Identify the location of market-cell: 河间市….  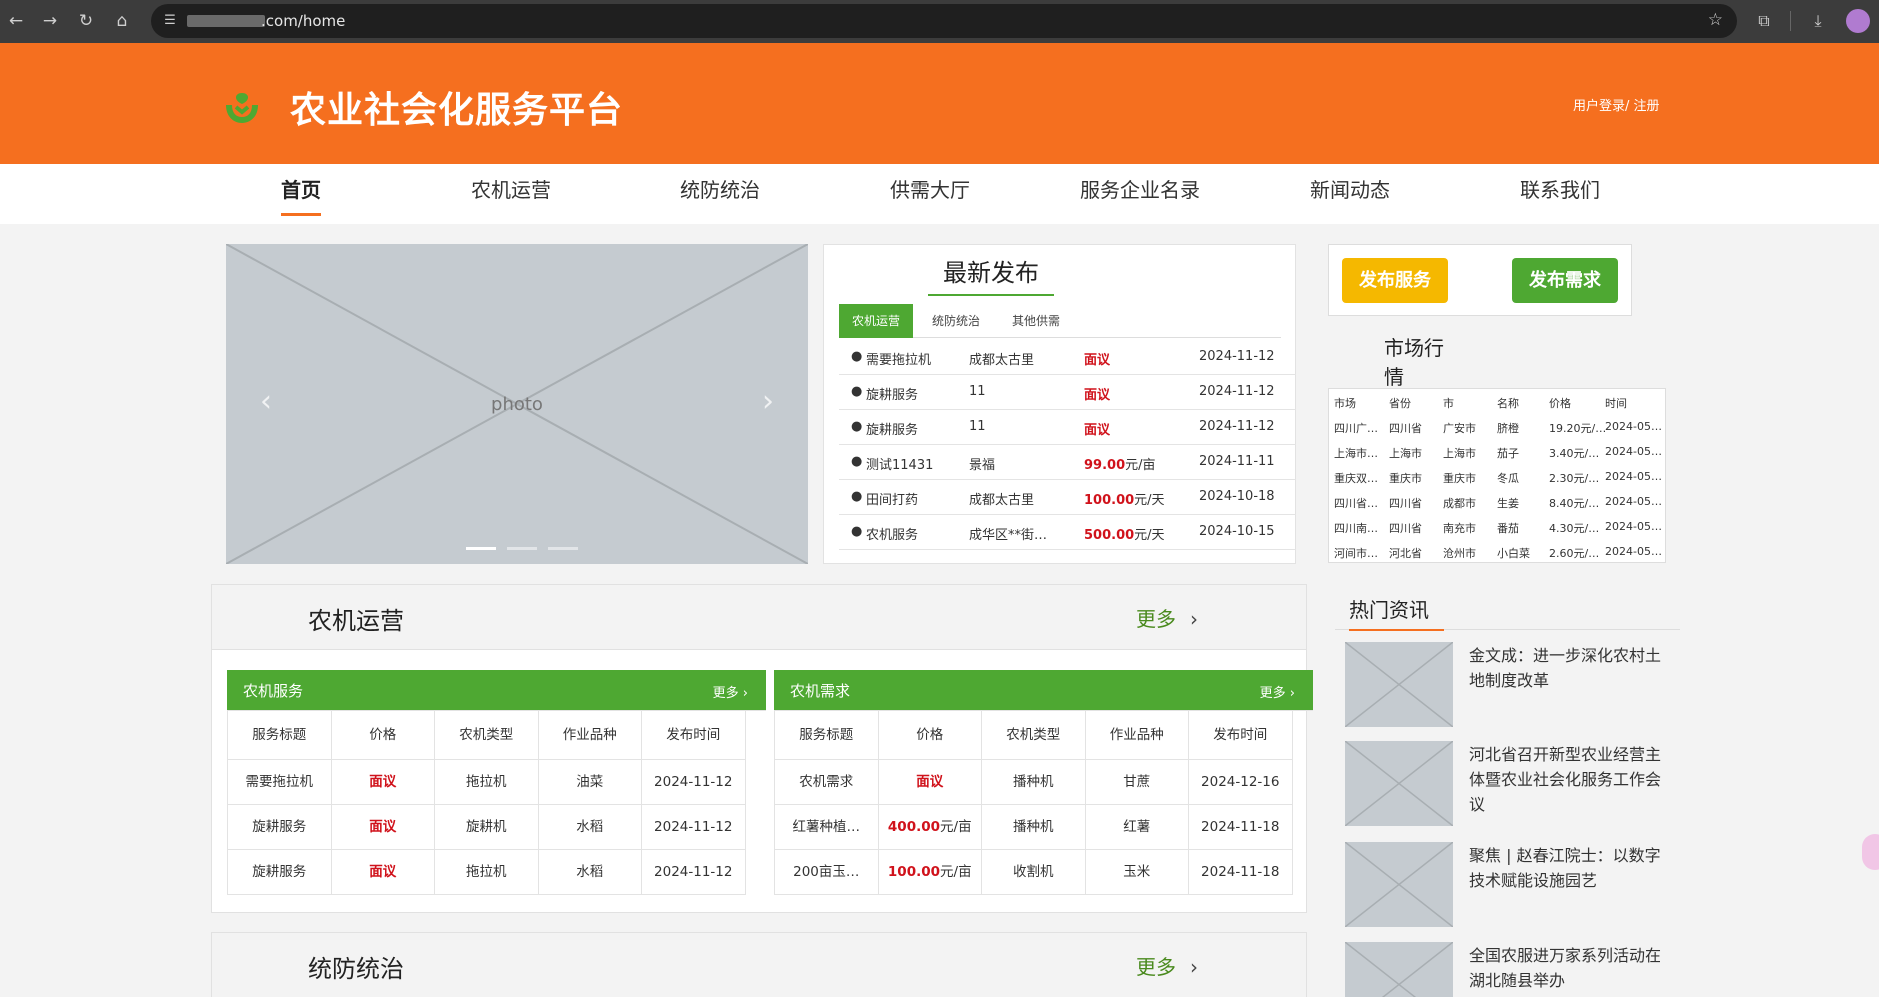
(1356, 553).